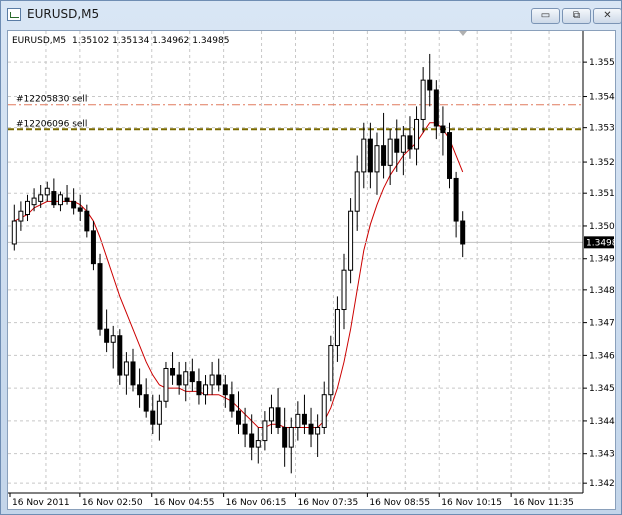 This screenshot has height=515, width=622. Describe the element at coordinates (602, 484) in the screenshot. I see `price-tick-label: 1.34250` at that location.